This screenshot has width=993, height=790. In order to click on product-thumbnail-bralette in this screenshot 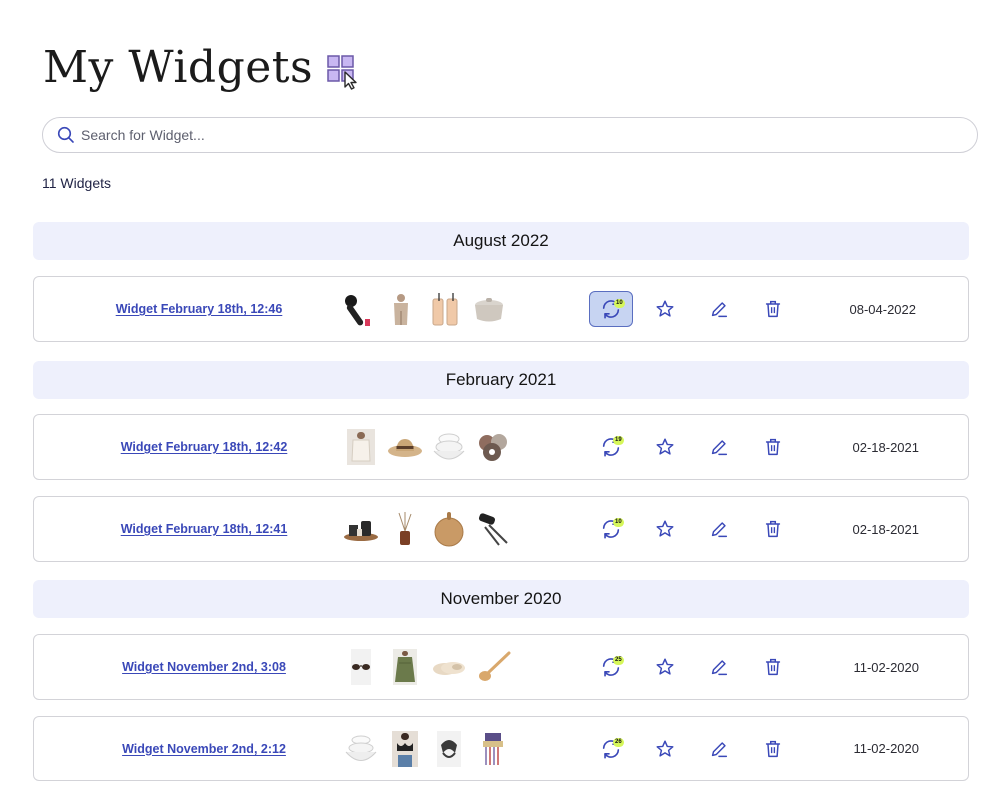, I will do `click(405, 749)`.